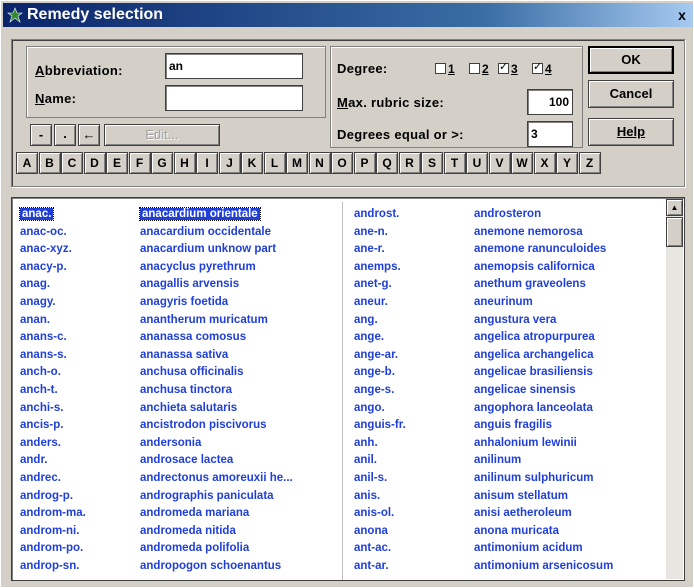  Describe the element at coordinates (380, 268) in the screenshot. I see `remedy-abbrev-item: anemps.` at that location.